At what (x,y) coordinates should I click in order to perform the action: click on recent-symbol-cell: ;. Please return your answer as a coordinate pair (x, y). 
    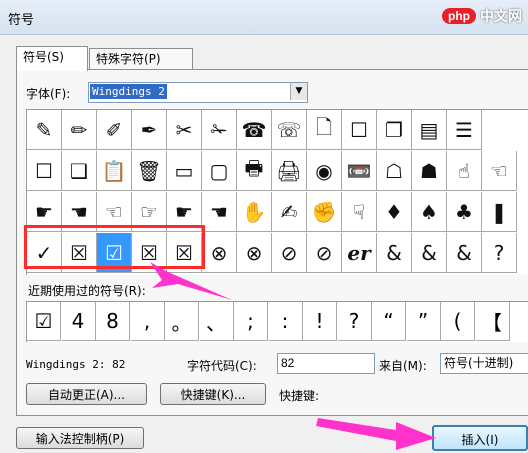
    Looking at the image, I should click on (251, 321).